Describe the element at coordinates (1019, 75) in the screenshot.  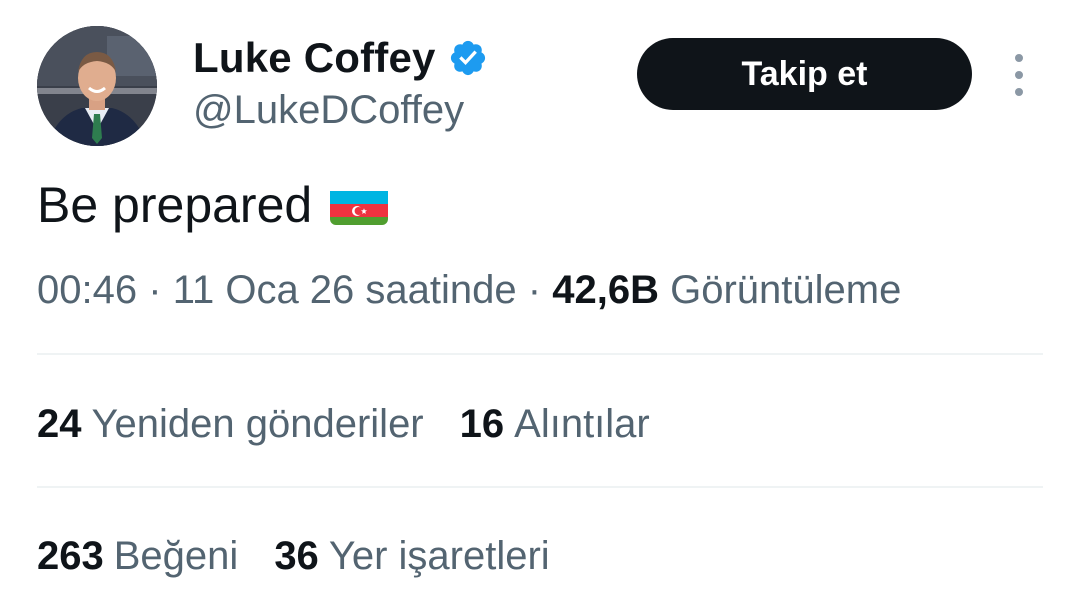
I see `more-options-icon` at that location.